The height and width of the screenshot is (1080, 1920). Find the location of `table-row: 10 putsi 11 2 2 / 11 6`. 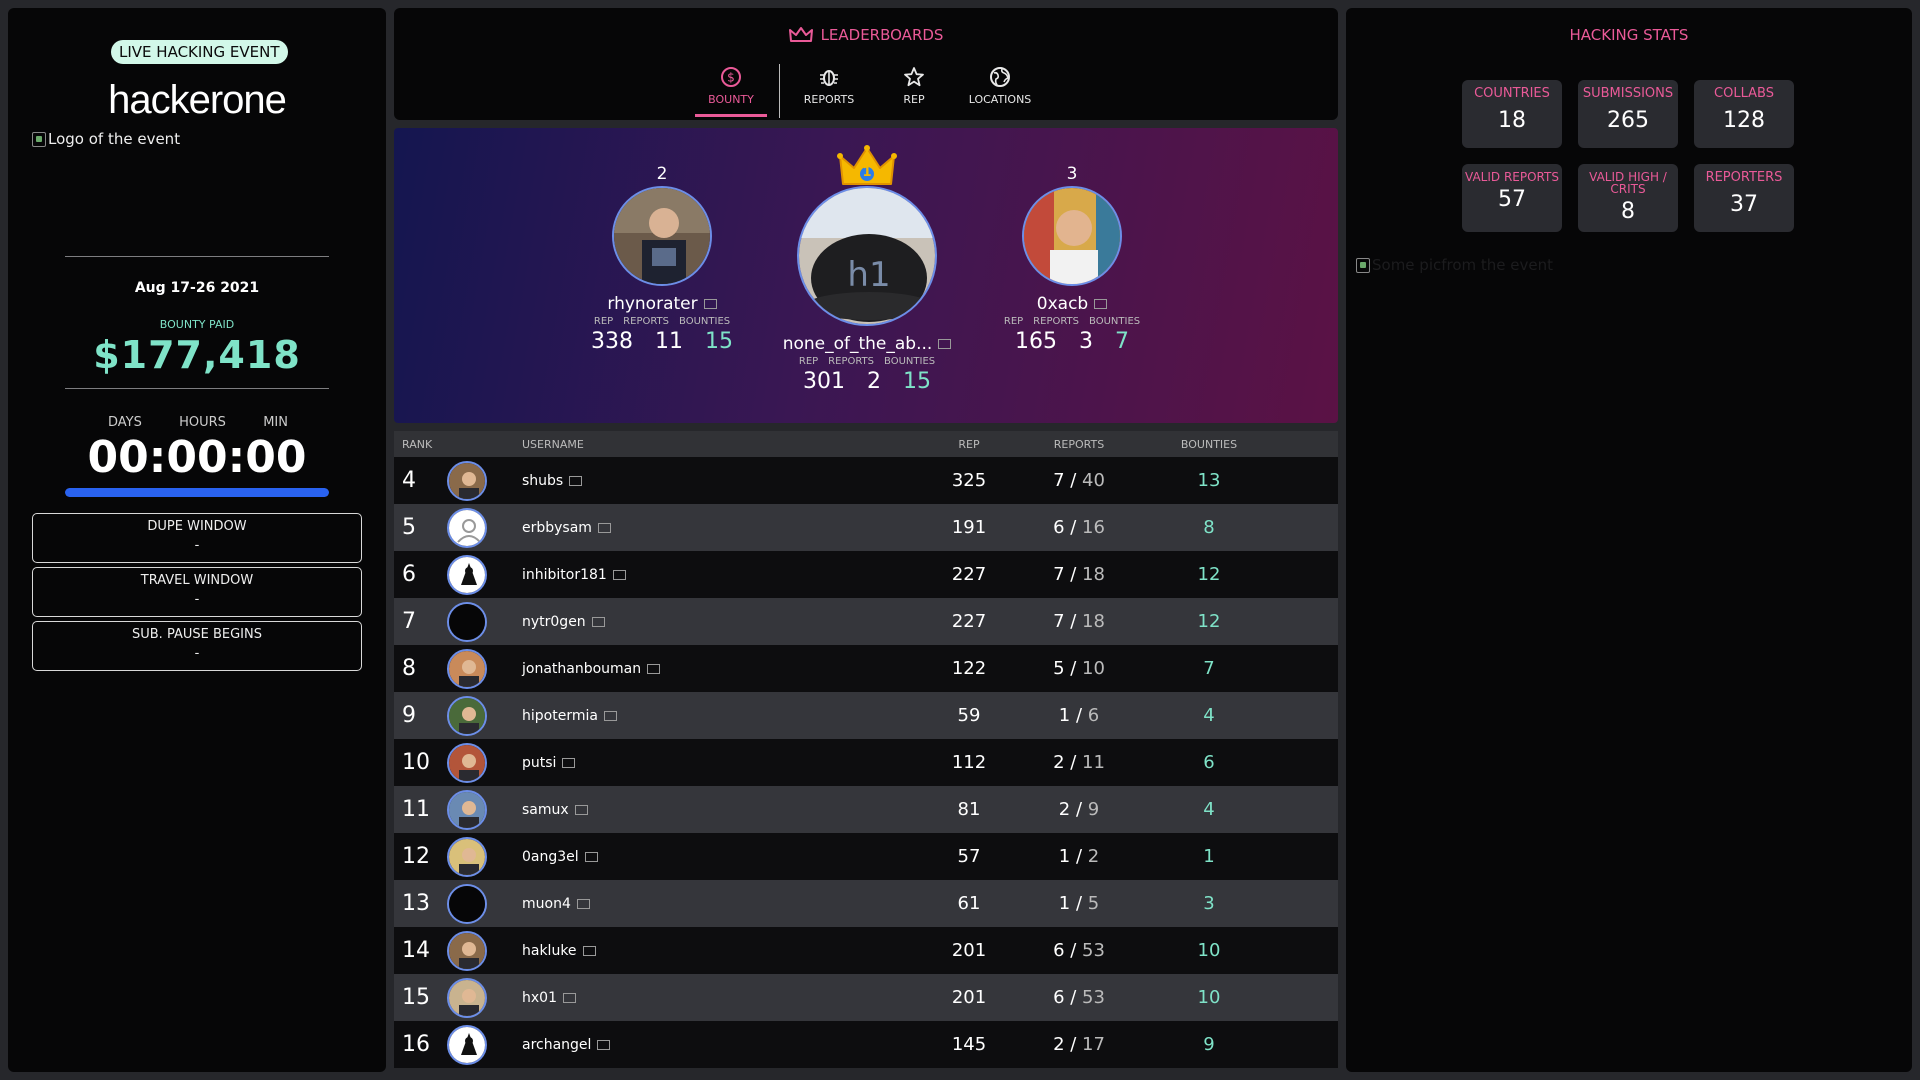

table-row: 10 putsi 11 2 2 / 11 6 is located at coordinates (866, 762).